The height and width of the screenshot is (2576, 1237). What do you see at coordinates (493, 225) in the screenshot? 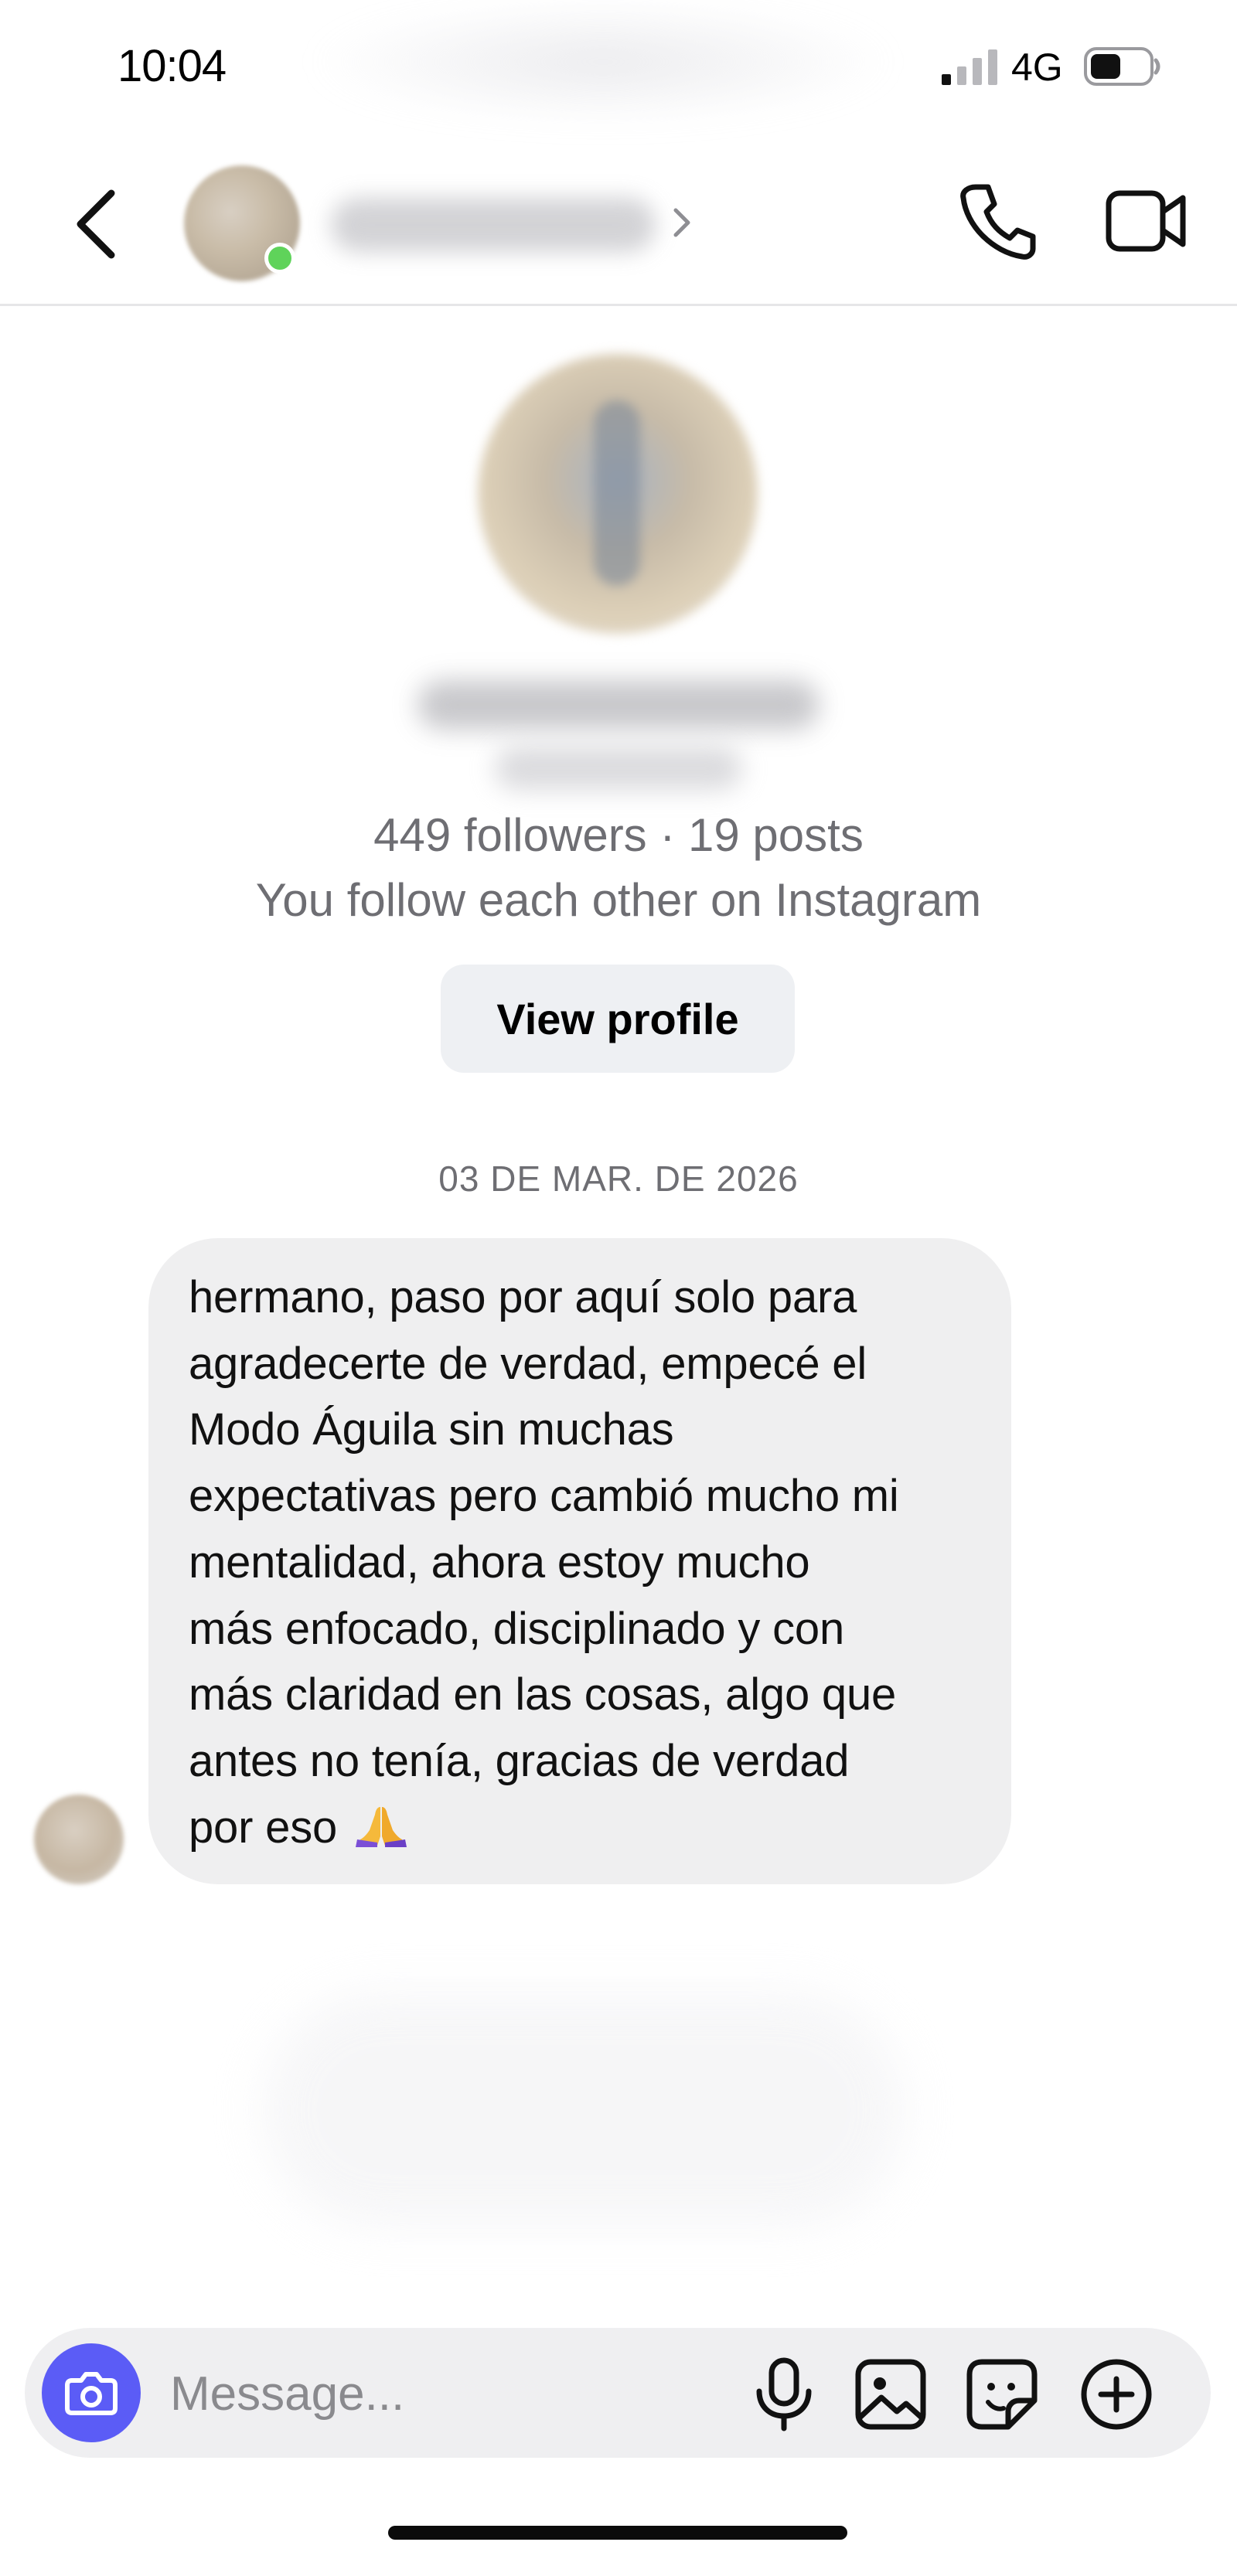
I see `contact-name` at bounding box center [493, 225].